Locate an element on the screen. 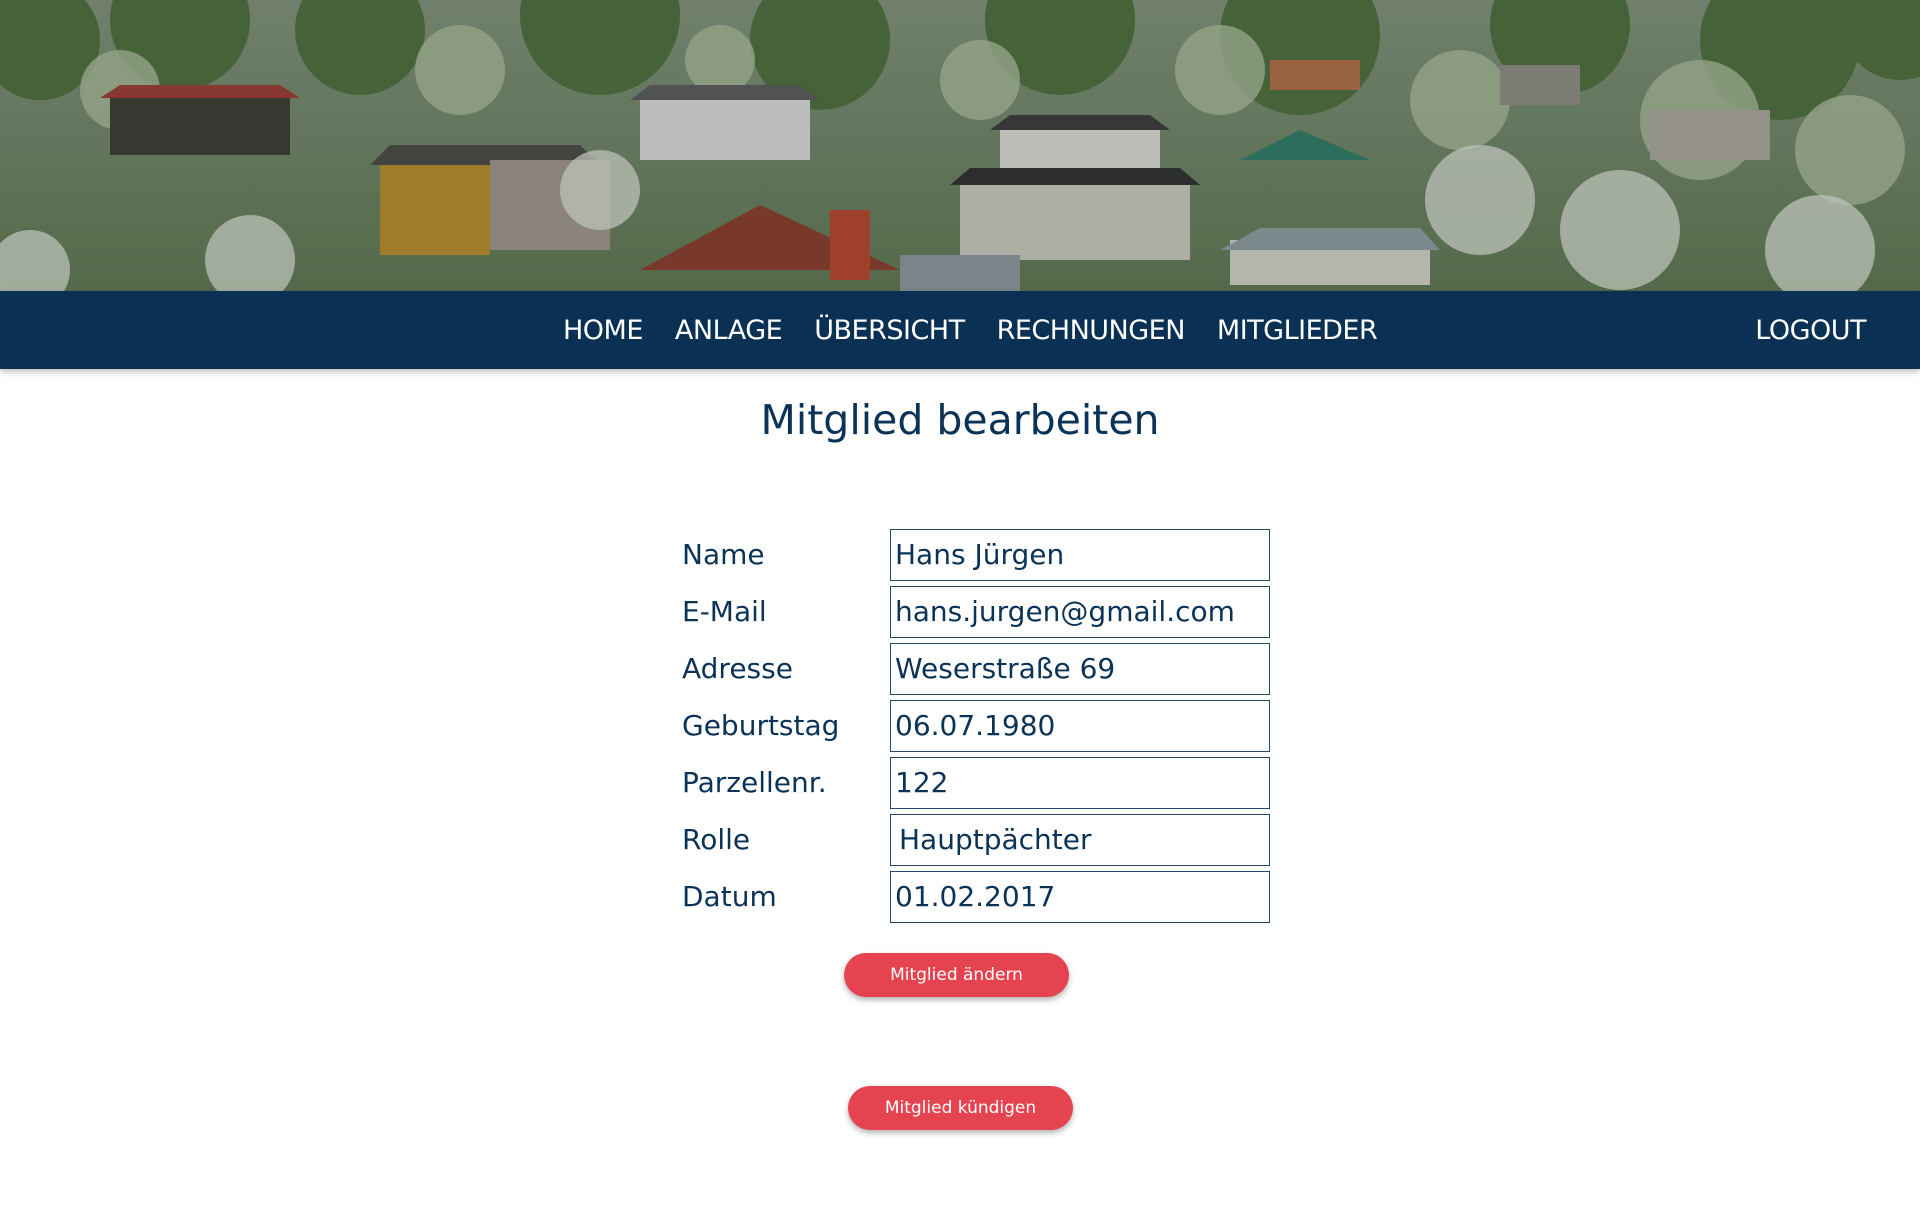  plot-number-input is located at coordinates (1080, 782).